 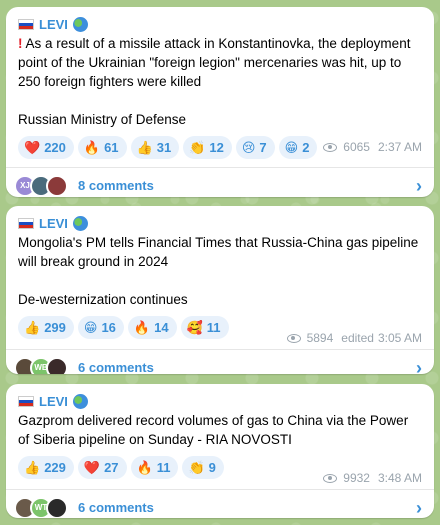 I want to click on view-count: 6065, so click(x=356, y=147).